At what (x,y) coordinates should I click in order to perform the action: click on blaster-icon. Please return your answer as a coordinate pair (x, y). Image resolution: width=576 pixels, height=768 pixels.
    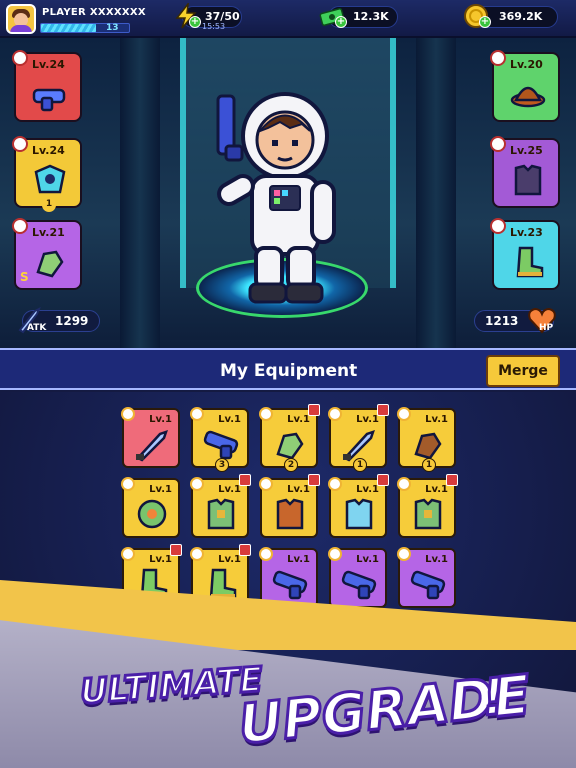
    Looking at the image, I should click on (222, 444).